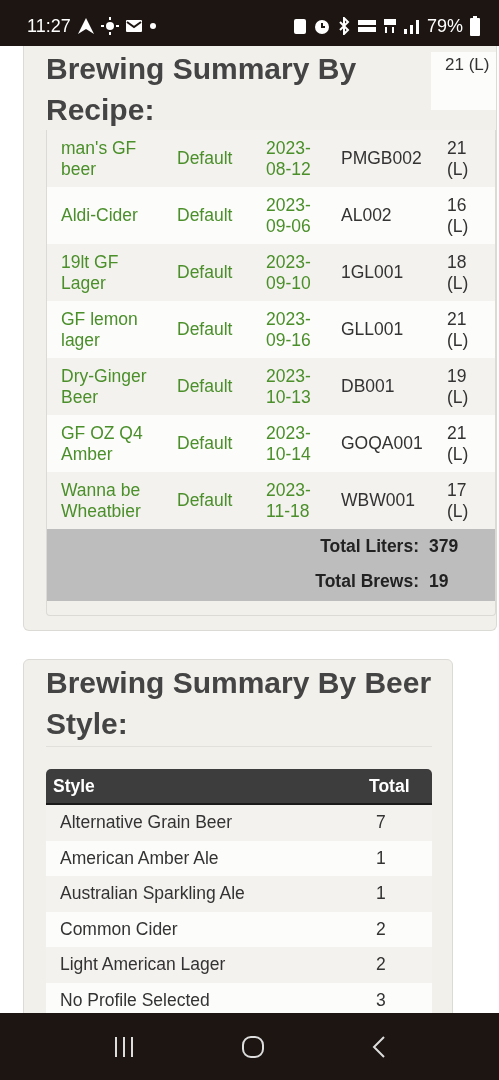 This screenshot has height=1080, width=499. What do you see at coordinates (74, 786) in the screenshot?
I see `column-header: Style` at bounding box center [74, 786].